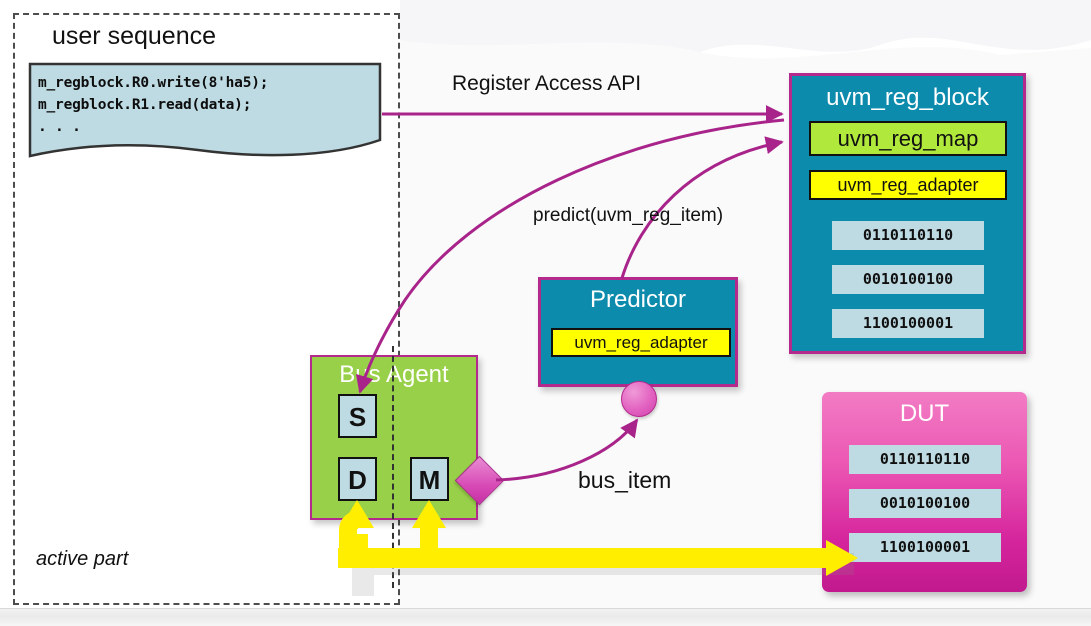 Image resolution: width=1091 pixels, height=626 pixels. I want to click on agent-active-passive-divider, so click(393, 467).